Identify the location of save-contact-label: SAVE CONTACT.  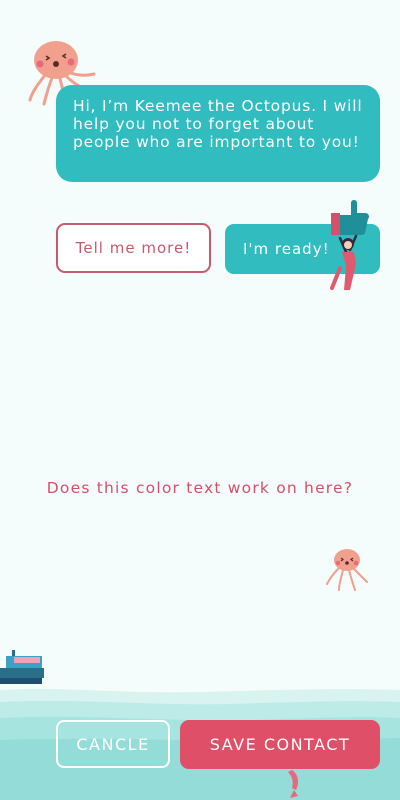
(280, 744).